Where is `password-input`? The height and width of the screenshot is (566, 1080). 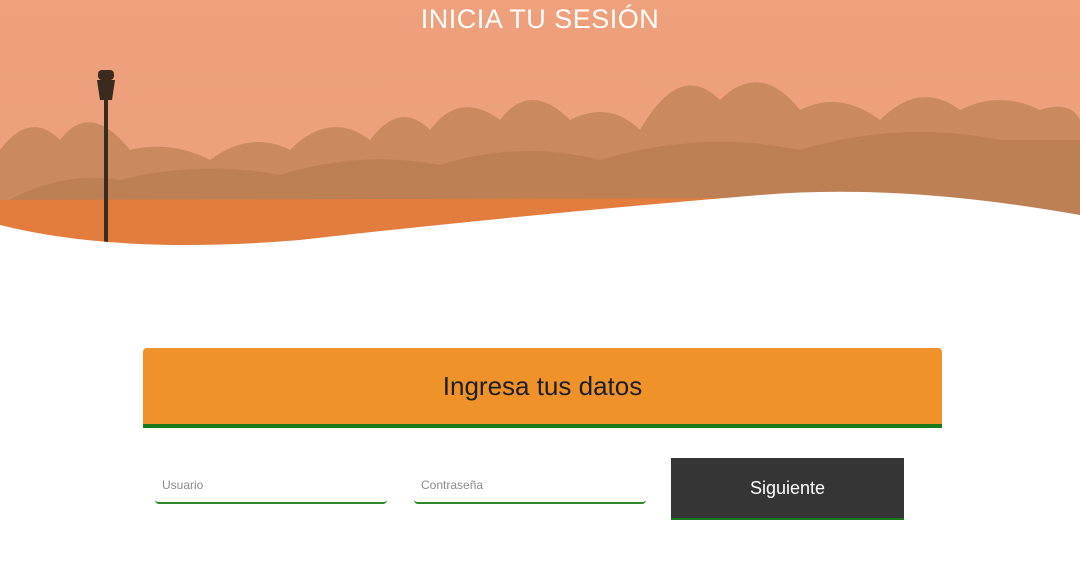 password-input is located at coordinates (530, 485).